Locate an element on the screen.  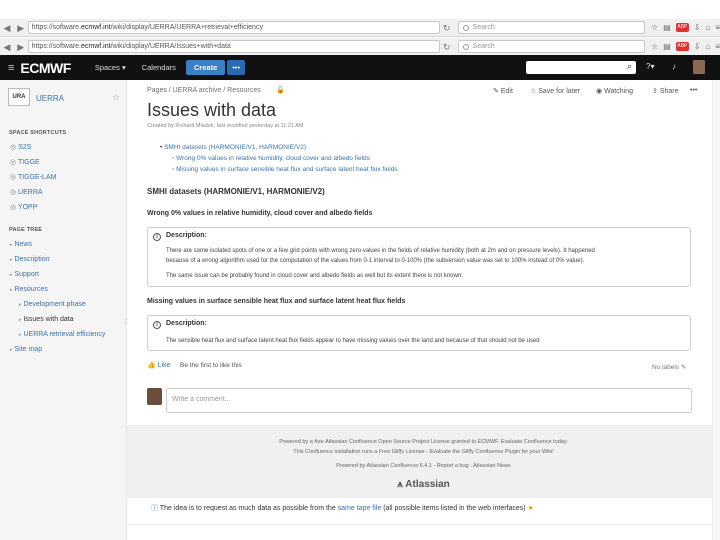
space-header: URA UERRA ☆ is located at coordinates (63, 101).